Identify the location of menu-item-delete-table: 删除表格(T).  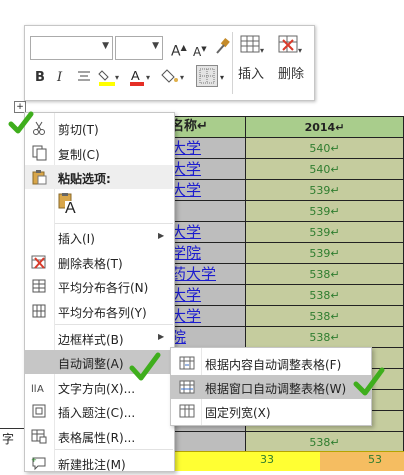
(99, 262).